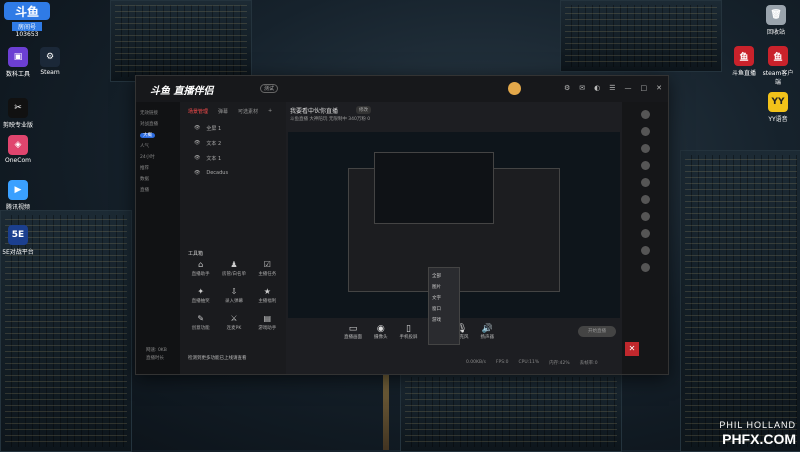  What do you see at coordinates (158, 113) in the screenshot?
I see `nav-item: 无效链接` at bounding box center [158, 113].